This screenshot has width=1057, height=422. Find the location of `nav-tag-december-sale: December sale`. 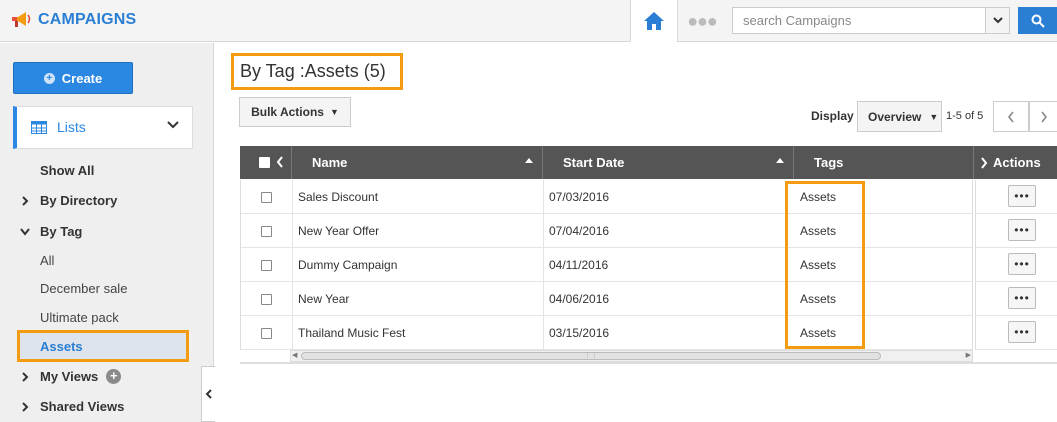

nav-tag-december-sale: December sale is located at coordinates (83, 288).